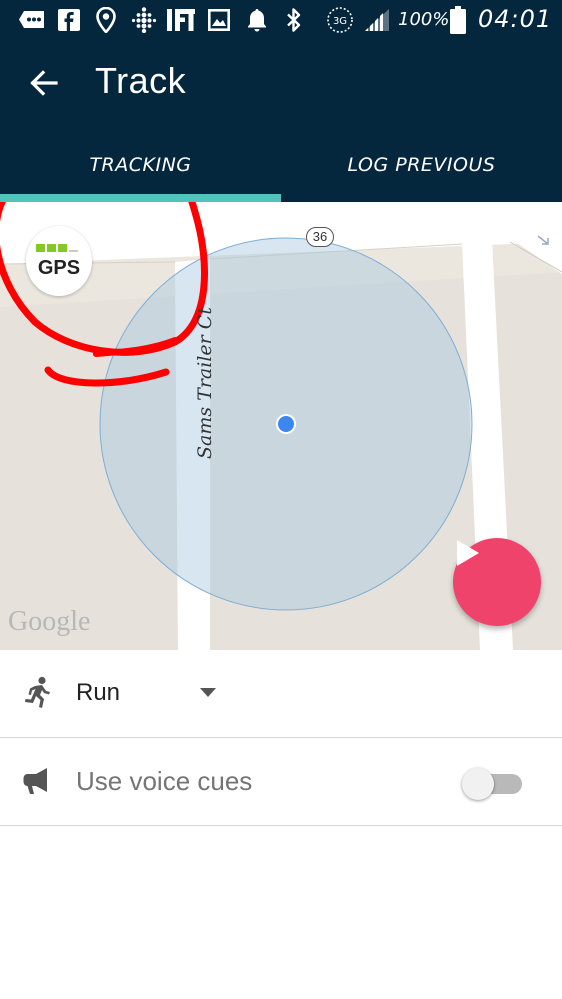 This screenshot has width=562, height=999. What do you see at coordinates (458, 20) in the screenshot?
I see `battery-icon` at bounding box center [458, 20].